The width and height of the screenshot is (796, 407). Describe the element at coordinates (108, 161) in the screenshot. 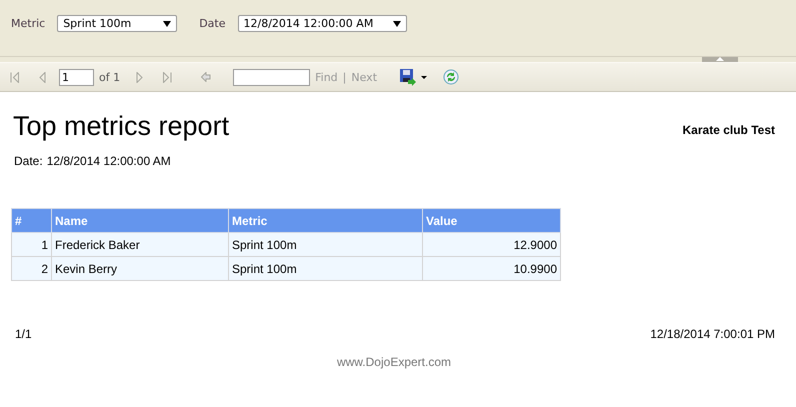

I see `date-value: 12/8/2014 12:00:00 AM` at that location.